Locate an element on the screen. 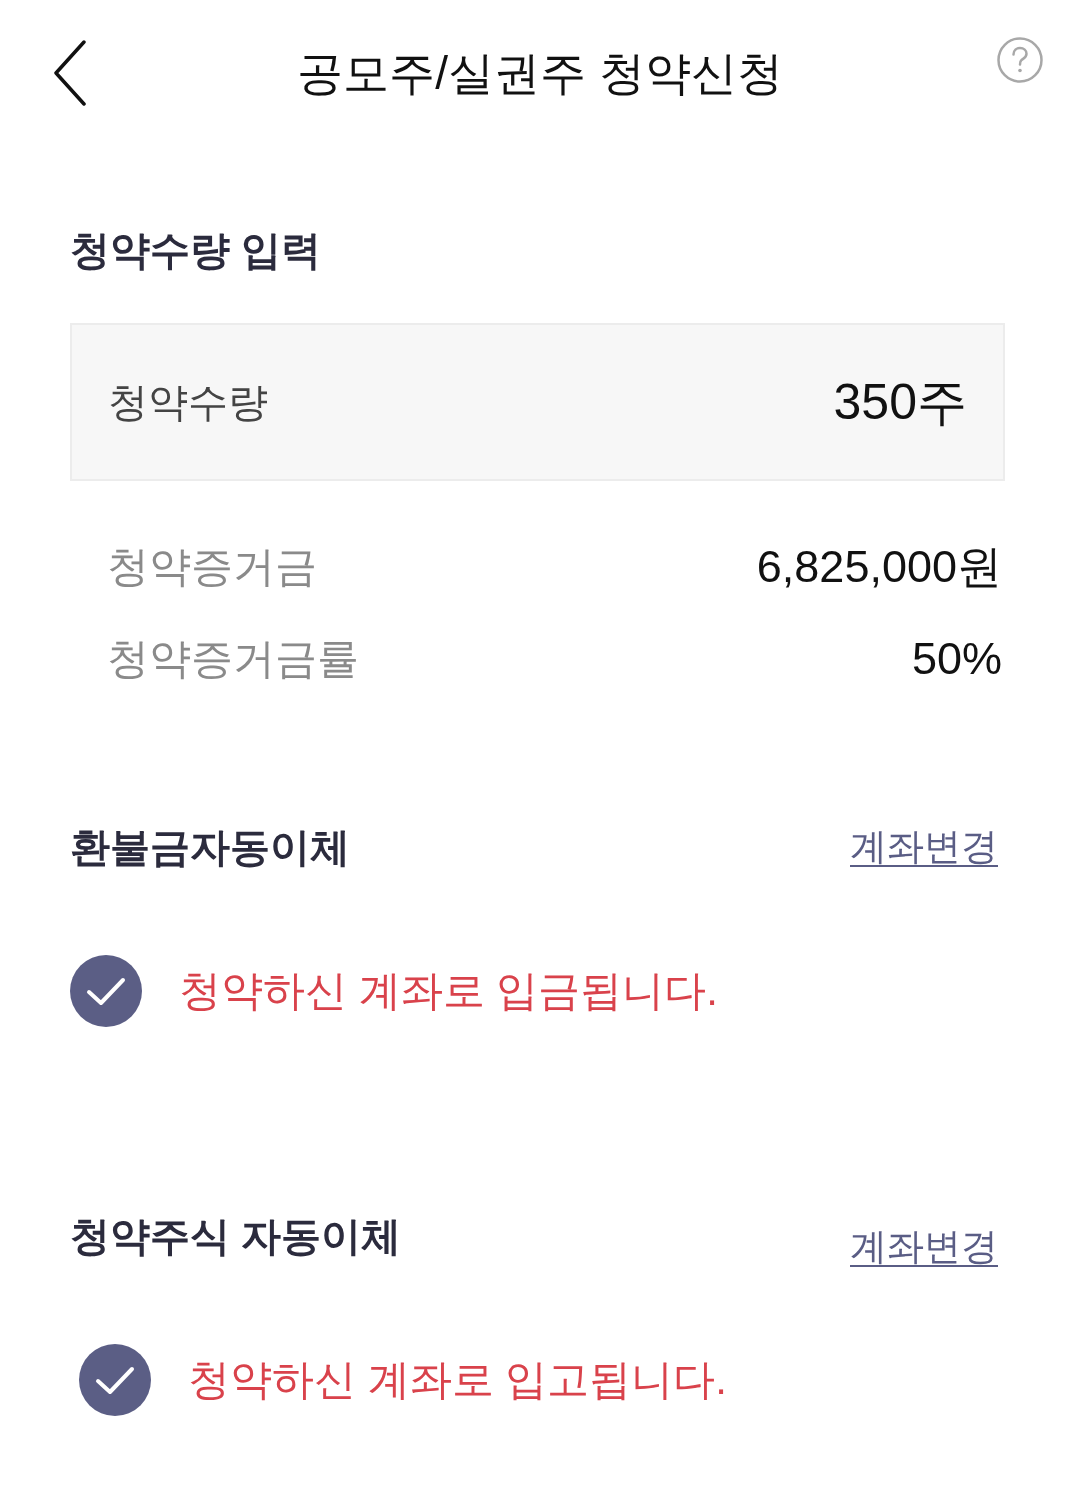 The image size is (1080, 1502). quantity-value: 350주 is located at coordinates (900, 402).